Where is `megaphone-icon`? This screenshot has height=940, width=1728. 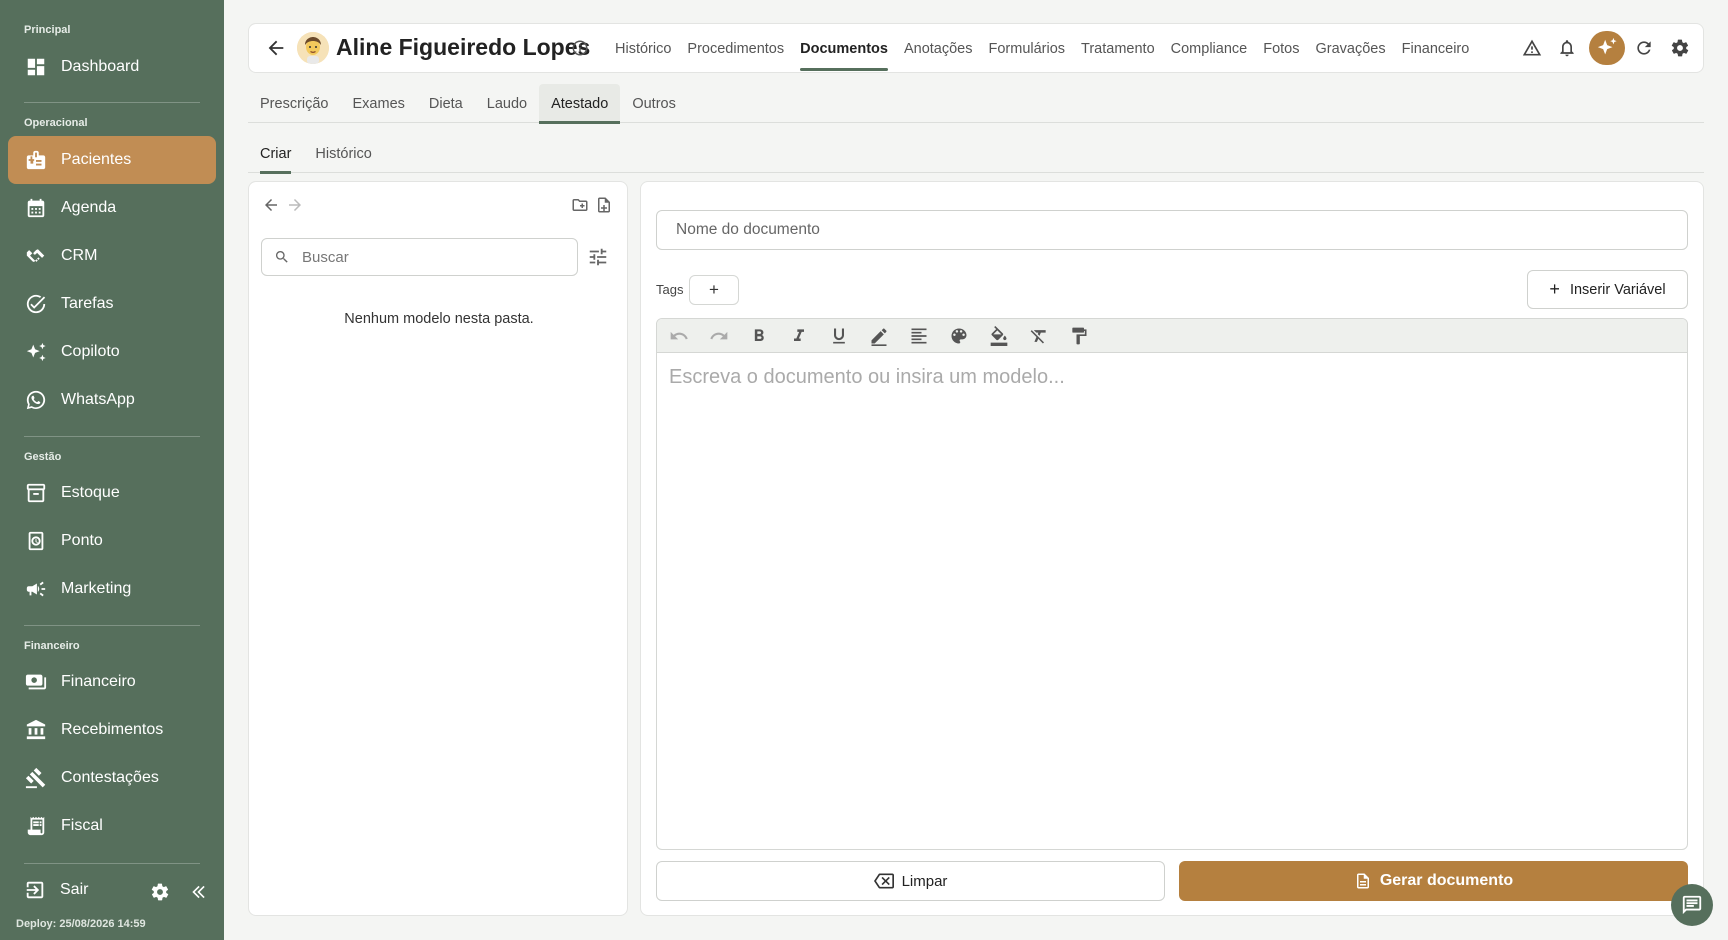 megaphone-icon is located at coordinates (36, 589).